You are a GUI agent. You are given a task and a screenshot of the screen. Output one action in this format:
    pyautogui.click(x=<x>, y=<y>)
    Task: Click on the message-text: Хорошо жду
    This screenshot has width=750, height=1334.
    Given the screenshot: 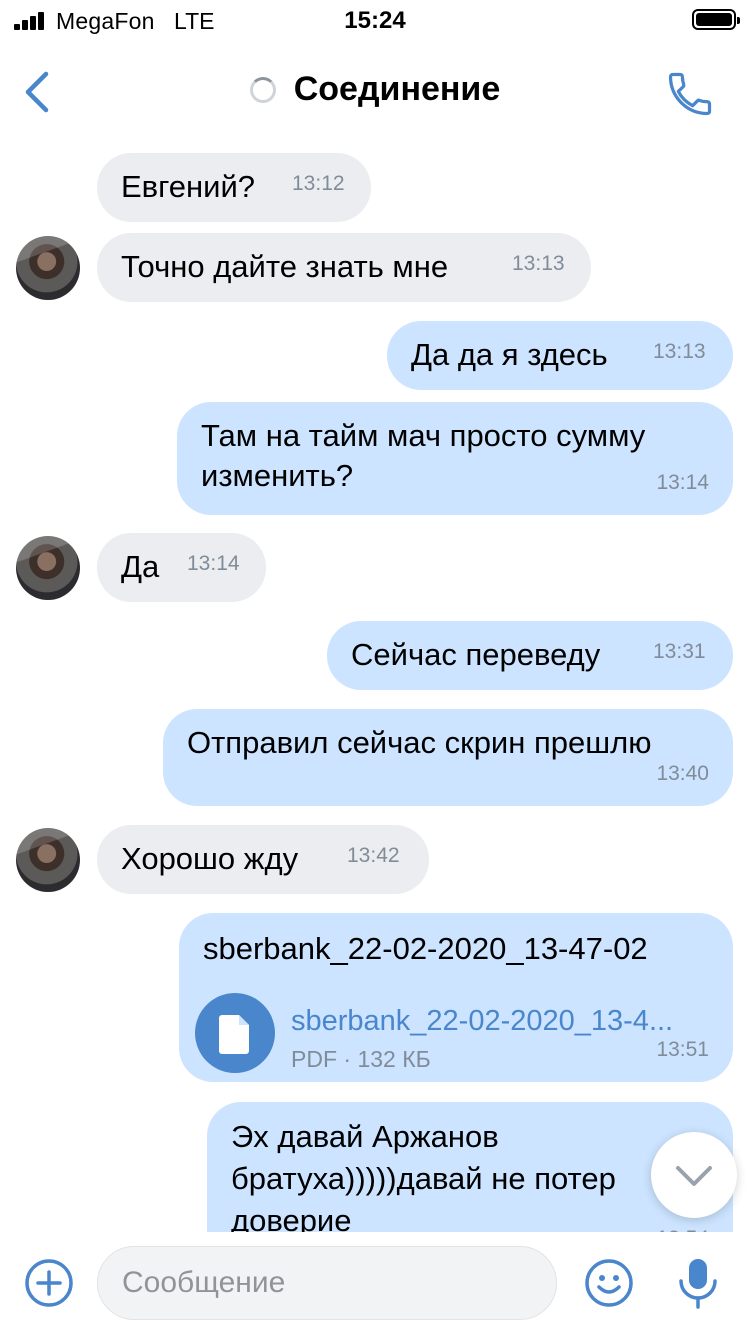 What is the action you would take?
    pyautogui.click(x=210, y=858)
    